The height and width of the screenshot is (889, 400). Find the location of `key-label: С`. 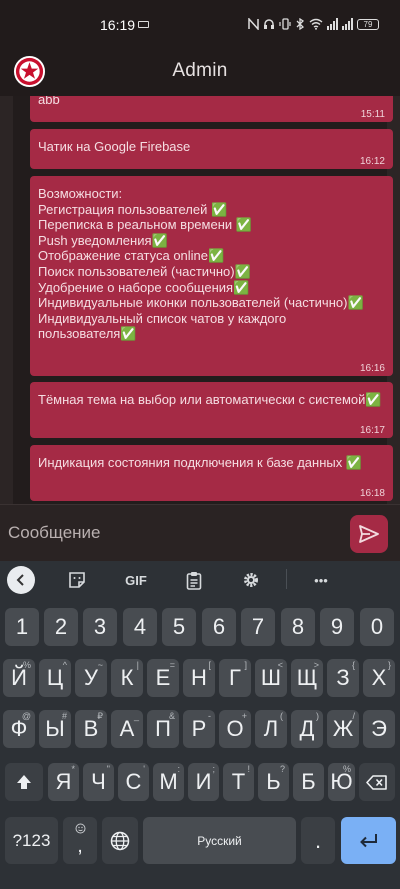

key-label: С is located at coordinates (133, 781).